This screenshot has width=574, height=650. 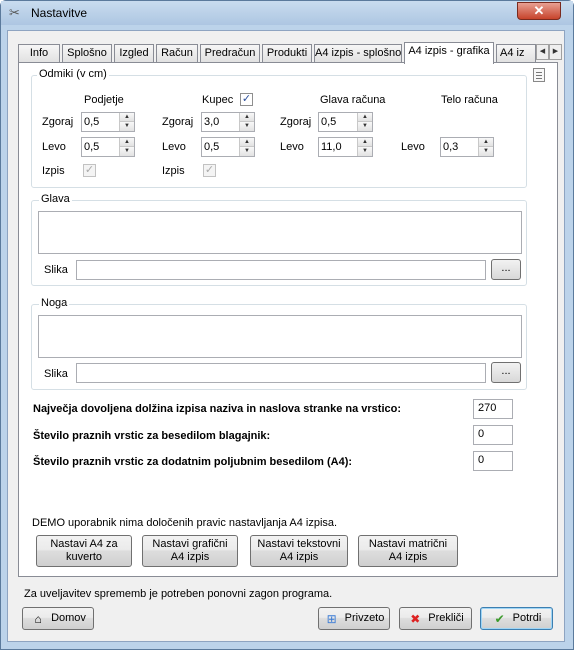 What do you see at coordinates (219, 122) in the screenshot?
I see `kupec-zgoraj-input` at bounding box center [219, 122].